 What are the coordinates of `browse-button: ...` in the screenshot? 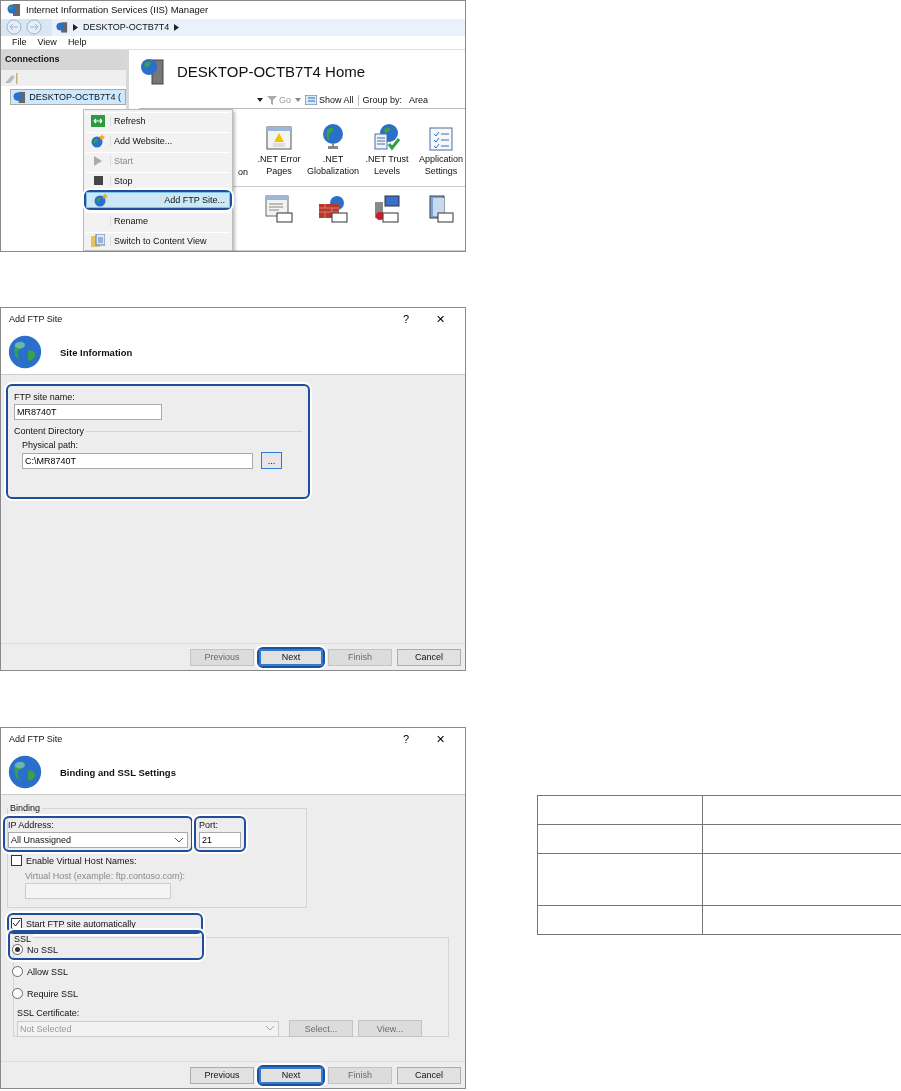 It's located at (271, 460).